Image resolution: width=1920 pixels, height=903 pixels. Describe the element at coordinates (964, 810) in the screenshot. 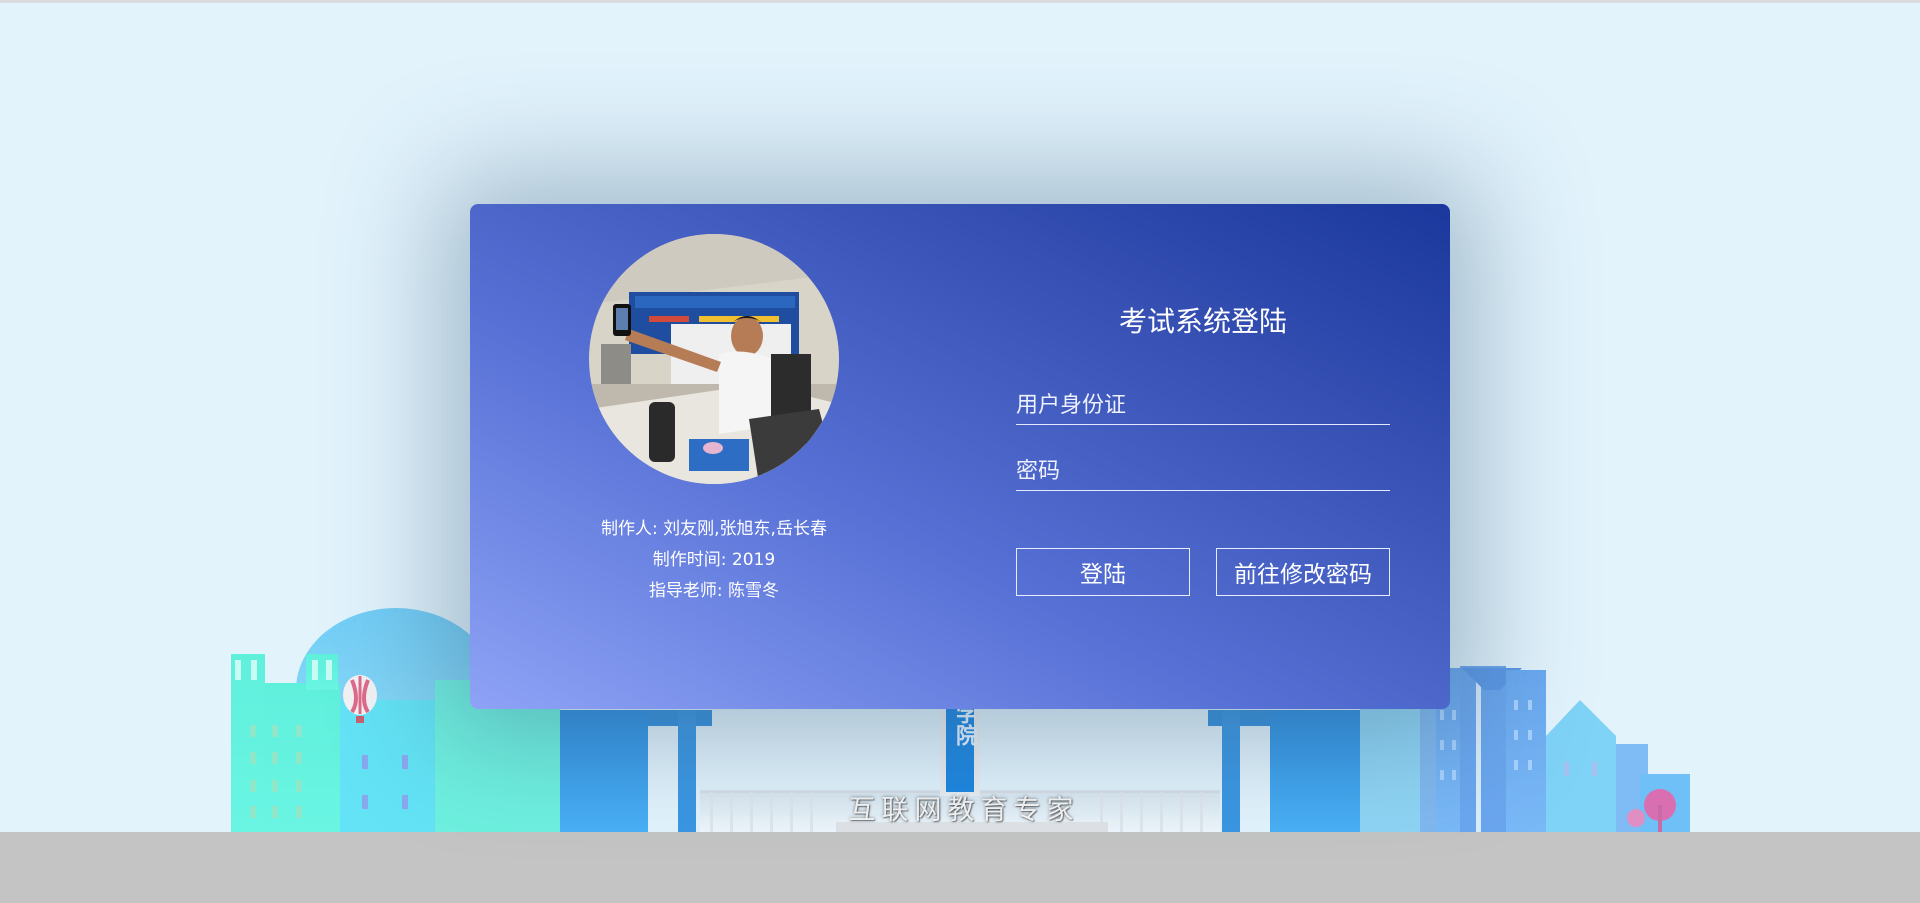

I see `slogan-text: 互联网教育专家` at that location.